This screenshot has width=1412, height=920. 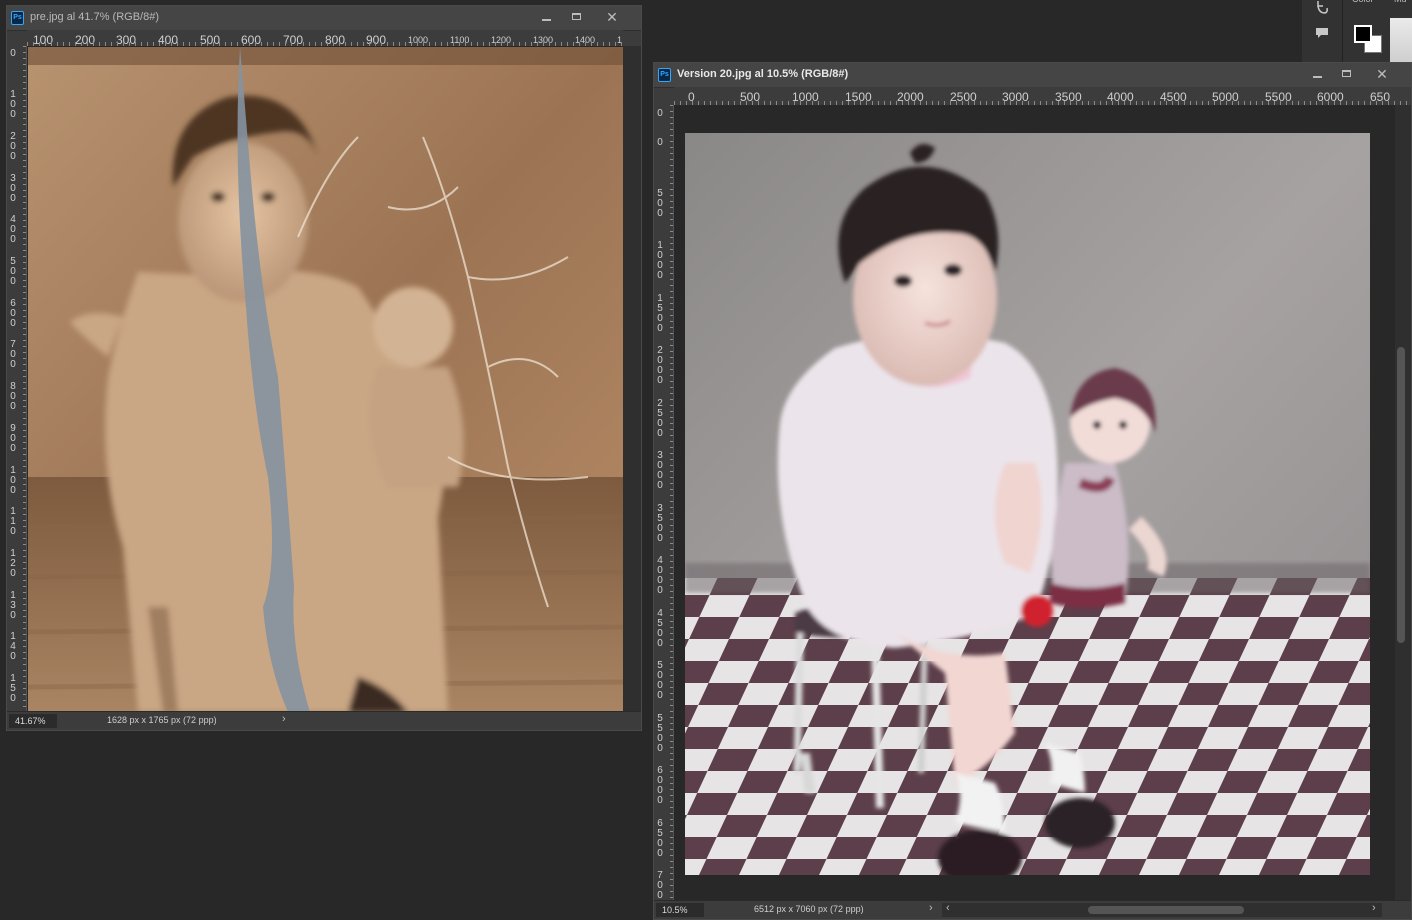 I want to click on panel-divider, so click(x=1342, y=31).